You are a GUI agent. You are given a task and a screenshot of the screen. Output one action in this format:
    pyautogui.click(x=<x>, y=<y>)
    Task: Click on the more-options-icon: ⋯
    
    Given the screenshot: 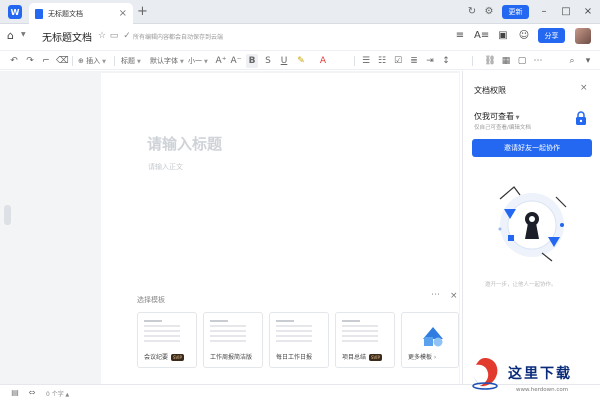 What is the action you would take?
    pyautogui.click(x=435, y=295)
    